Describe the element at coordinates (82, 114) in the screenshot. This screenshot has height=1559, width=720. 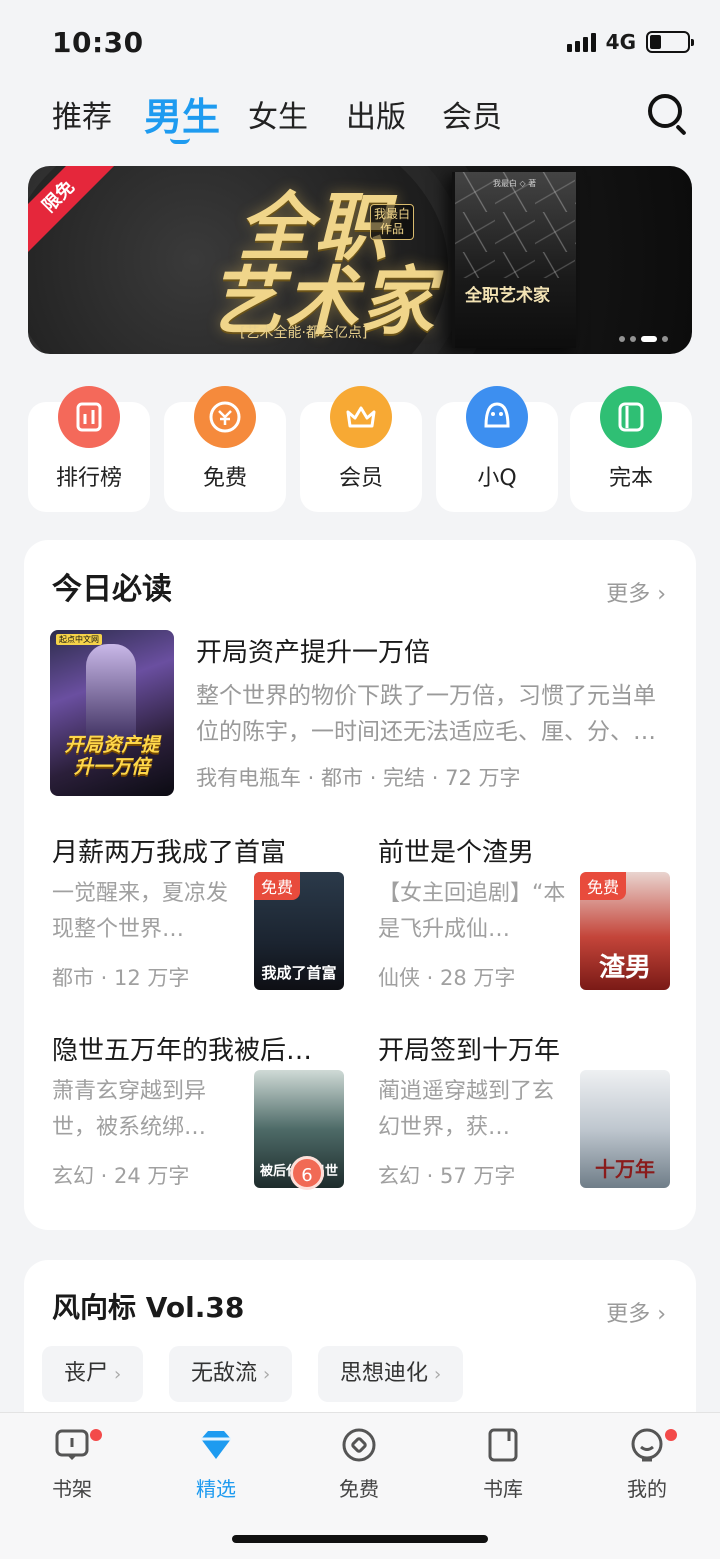
I see `tab-recommend: 推荐` at that location.